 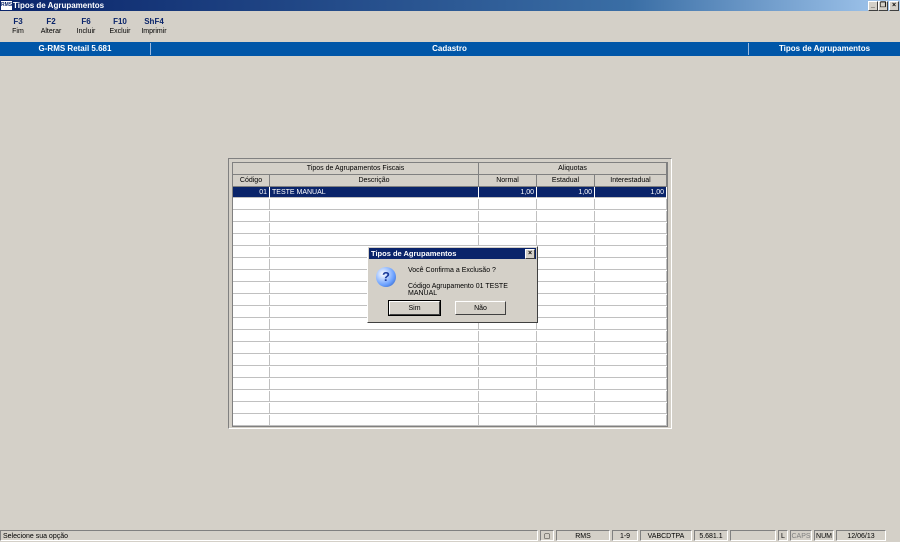 What do you see at coordinates (120, 21) in the screenshot?
I see `excluir-key: F10` at bounding box center [120, 21].